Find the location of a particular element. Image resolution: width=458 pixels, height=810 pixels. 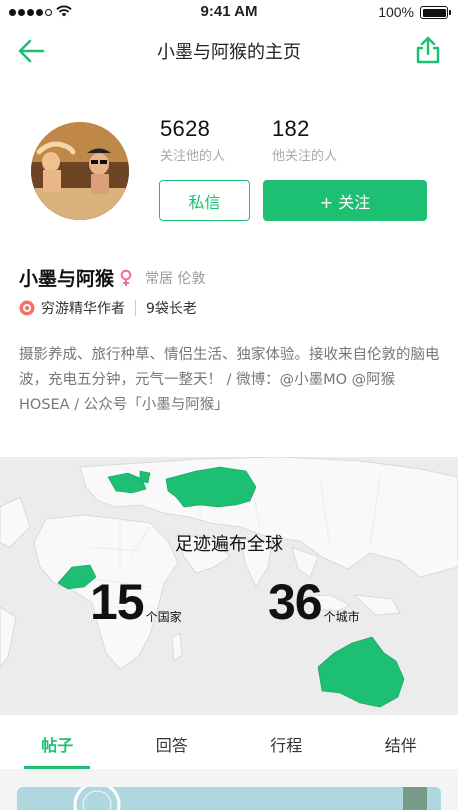

nav-bar: 小墨与阿猴的主页 is located at coordinates (229, 51).